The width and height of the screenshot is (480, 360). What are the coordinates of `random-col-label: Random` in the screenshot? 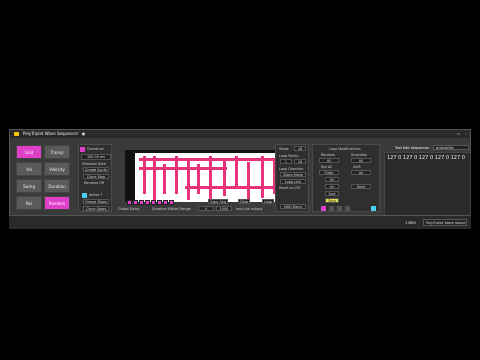 It's located at (328, 155).